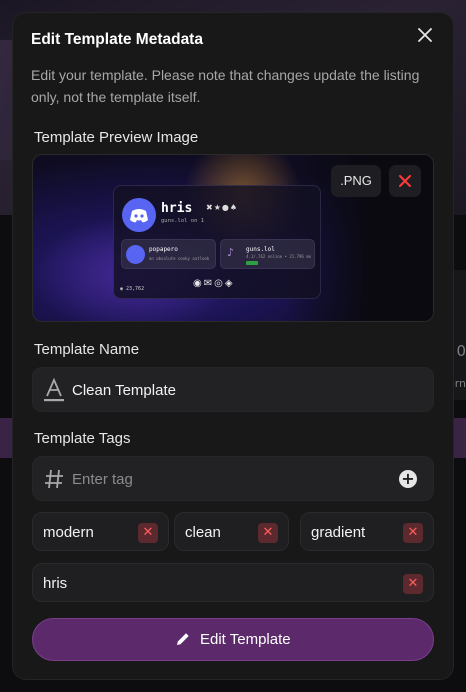 This screenshot has height=692, width=466. What do you see at coordinates (54, 390) in the screenshot?
I see `text-icon` at bounding box center [54, 390].